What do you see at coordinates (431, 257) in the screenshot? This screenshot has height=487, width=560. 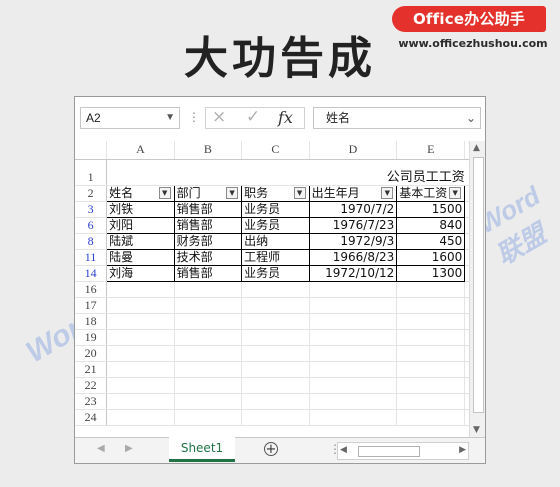 I see `cell: 1600` at bounding box center [431, 257].